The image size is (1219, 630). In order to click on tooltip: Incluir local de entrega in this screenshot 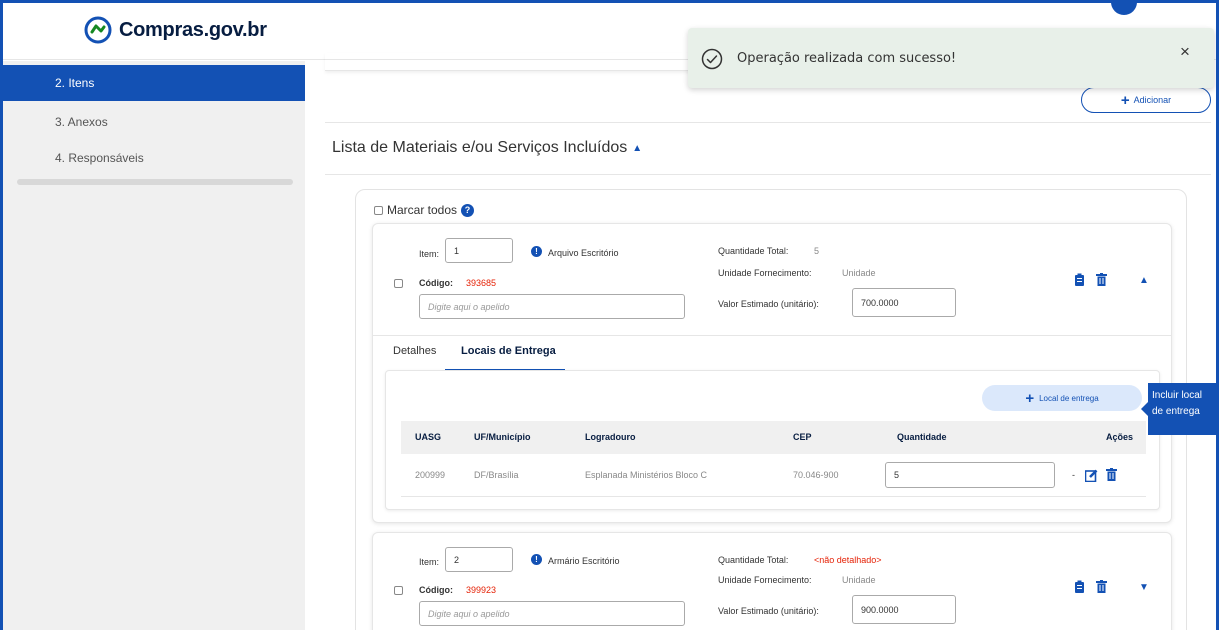, I will do `click(1182, 409)`.